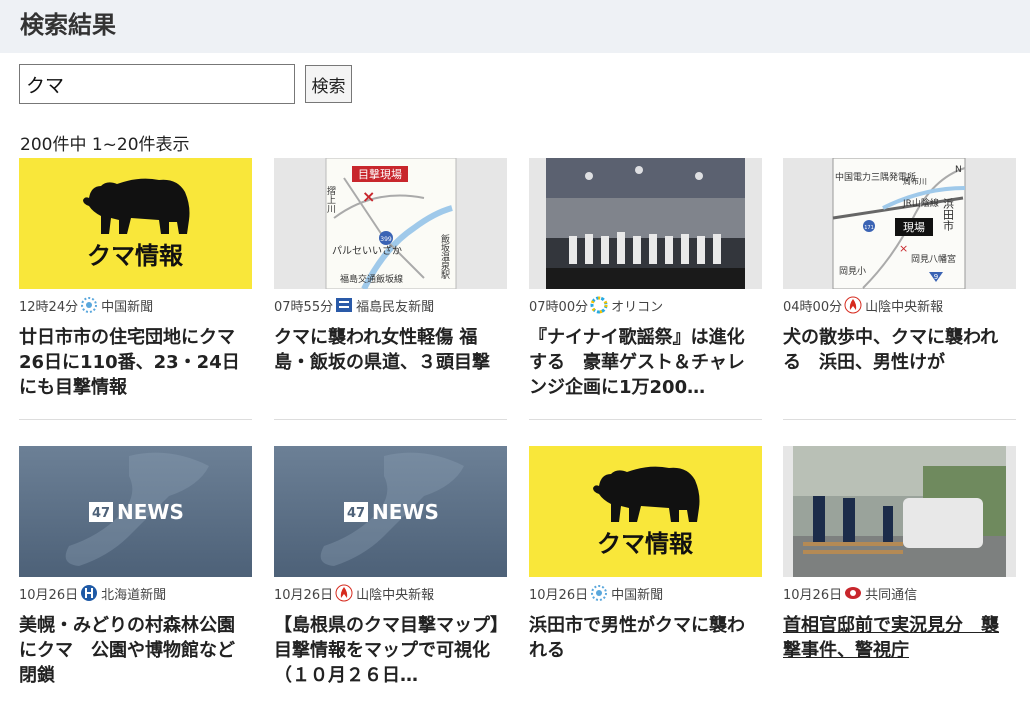 The height and width of the screenshot is (706, 1030). I want to click on route-number: 399, so click(386, 239).